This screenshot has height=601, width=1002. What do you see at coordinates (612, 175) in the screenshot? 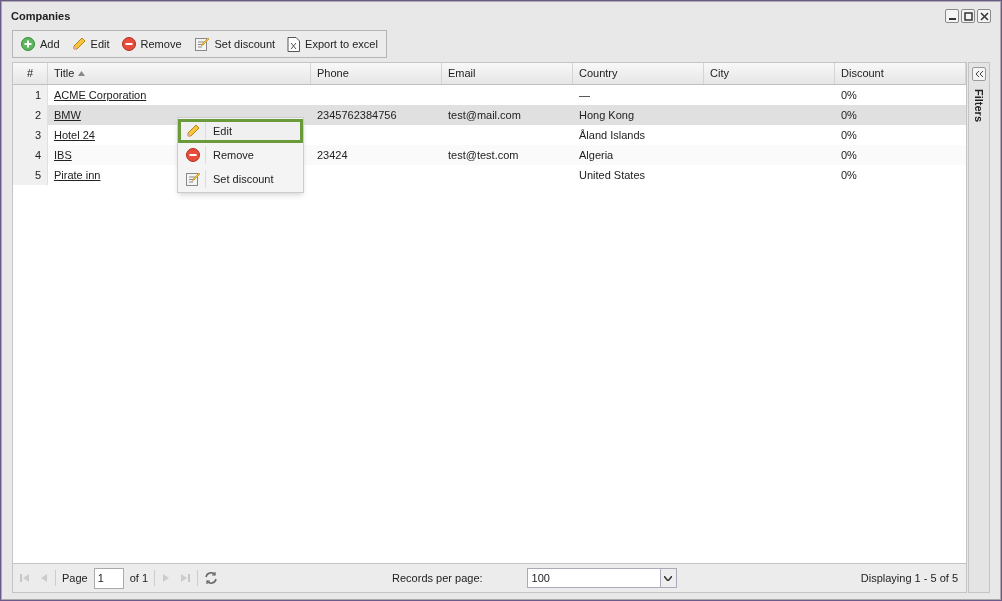
I see `table-cell-text: United States` at bounding box center [612, 175].